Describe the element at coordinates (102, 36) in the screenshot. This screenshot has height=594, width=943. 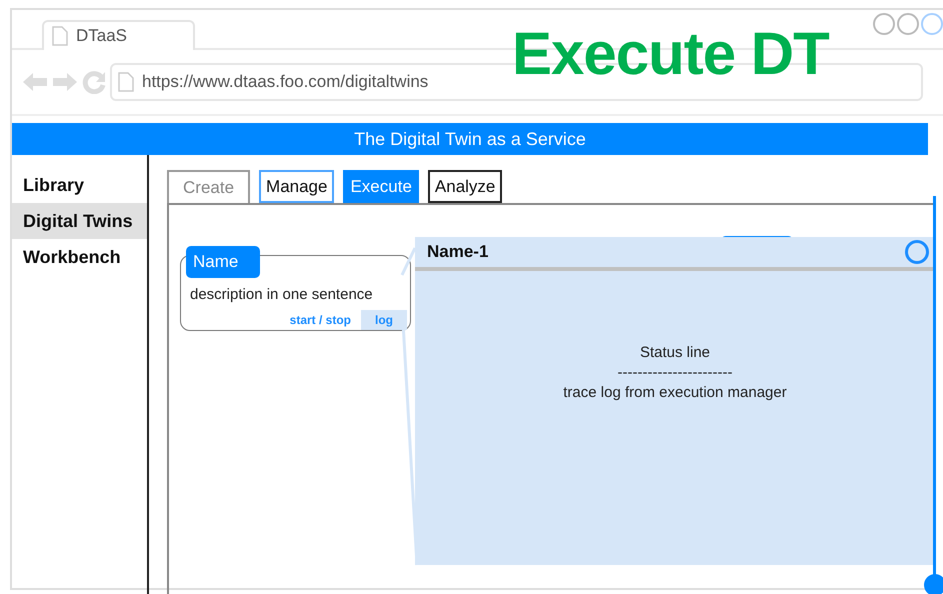
I see `tab-title: DTaaS` at that location.